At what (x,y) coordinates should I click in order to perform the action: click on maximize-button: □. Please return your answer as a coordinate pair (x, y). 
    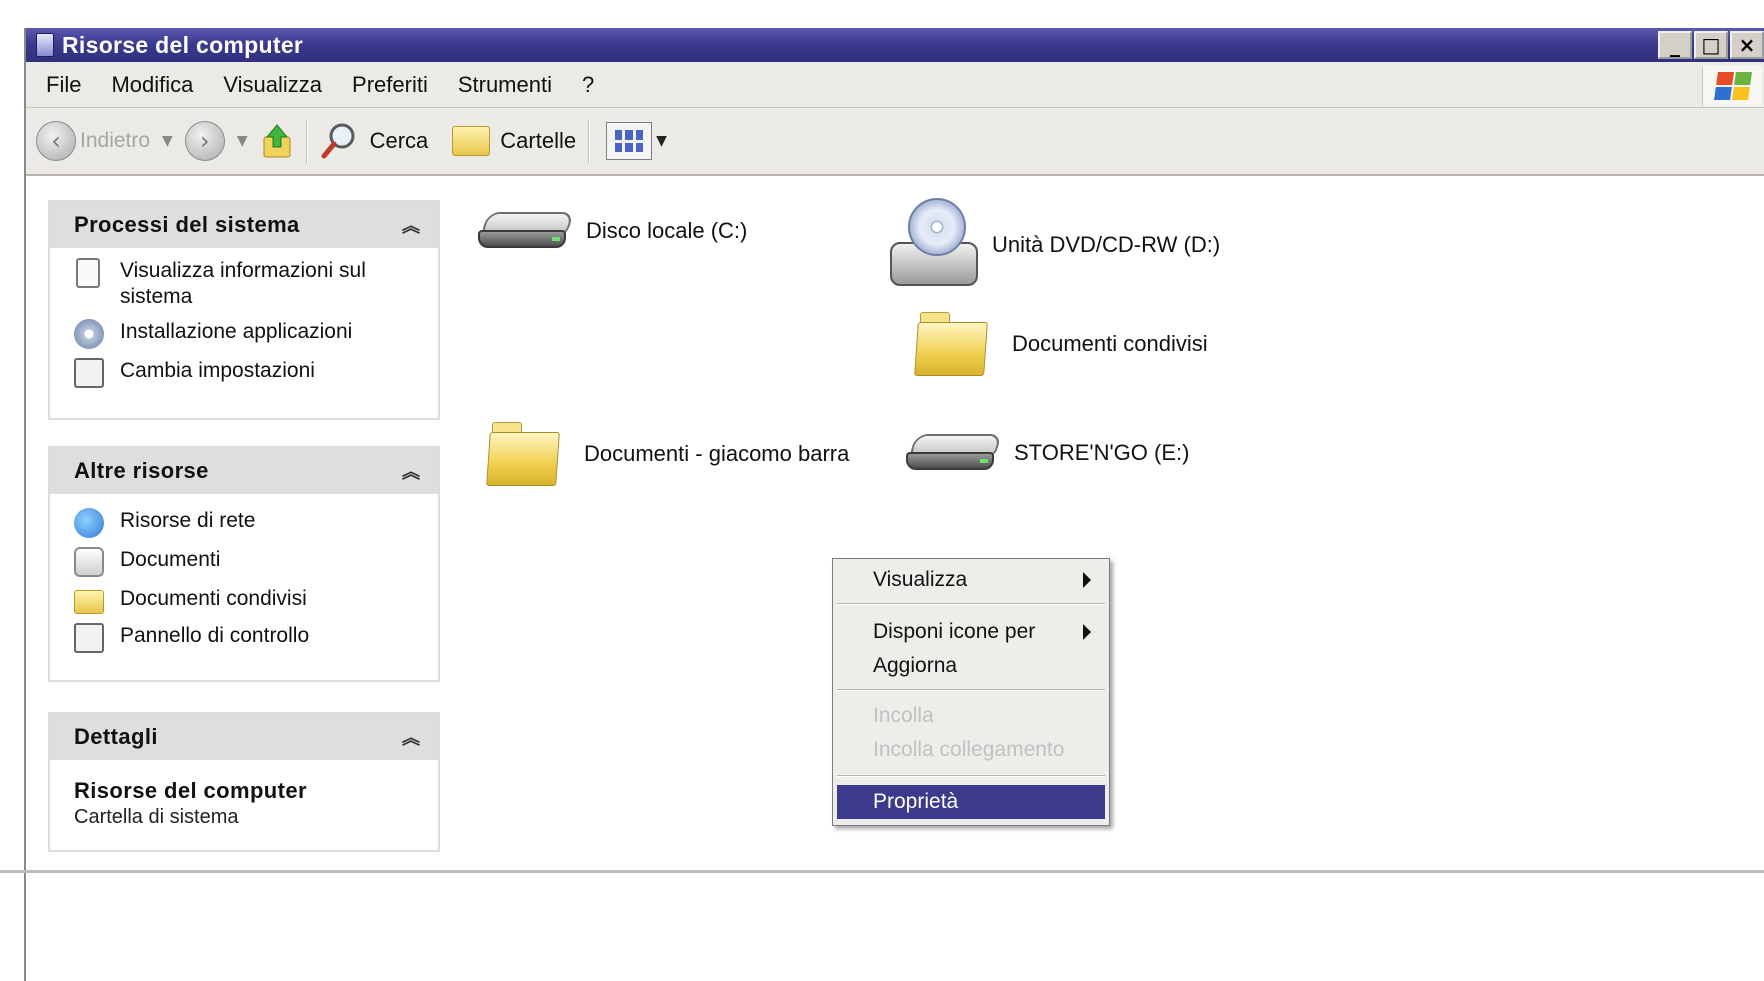
    Looking at the image, I should click on (1711, 45).